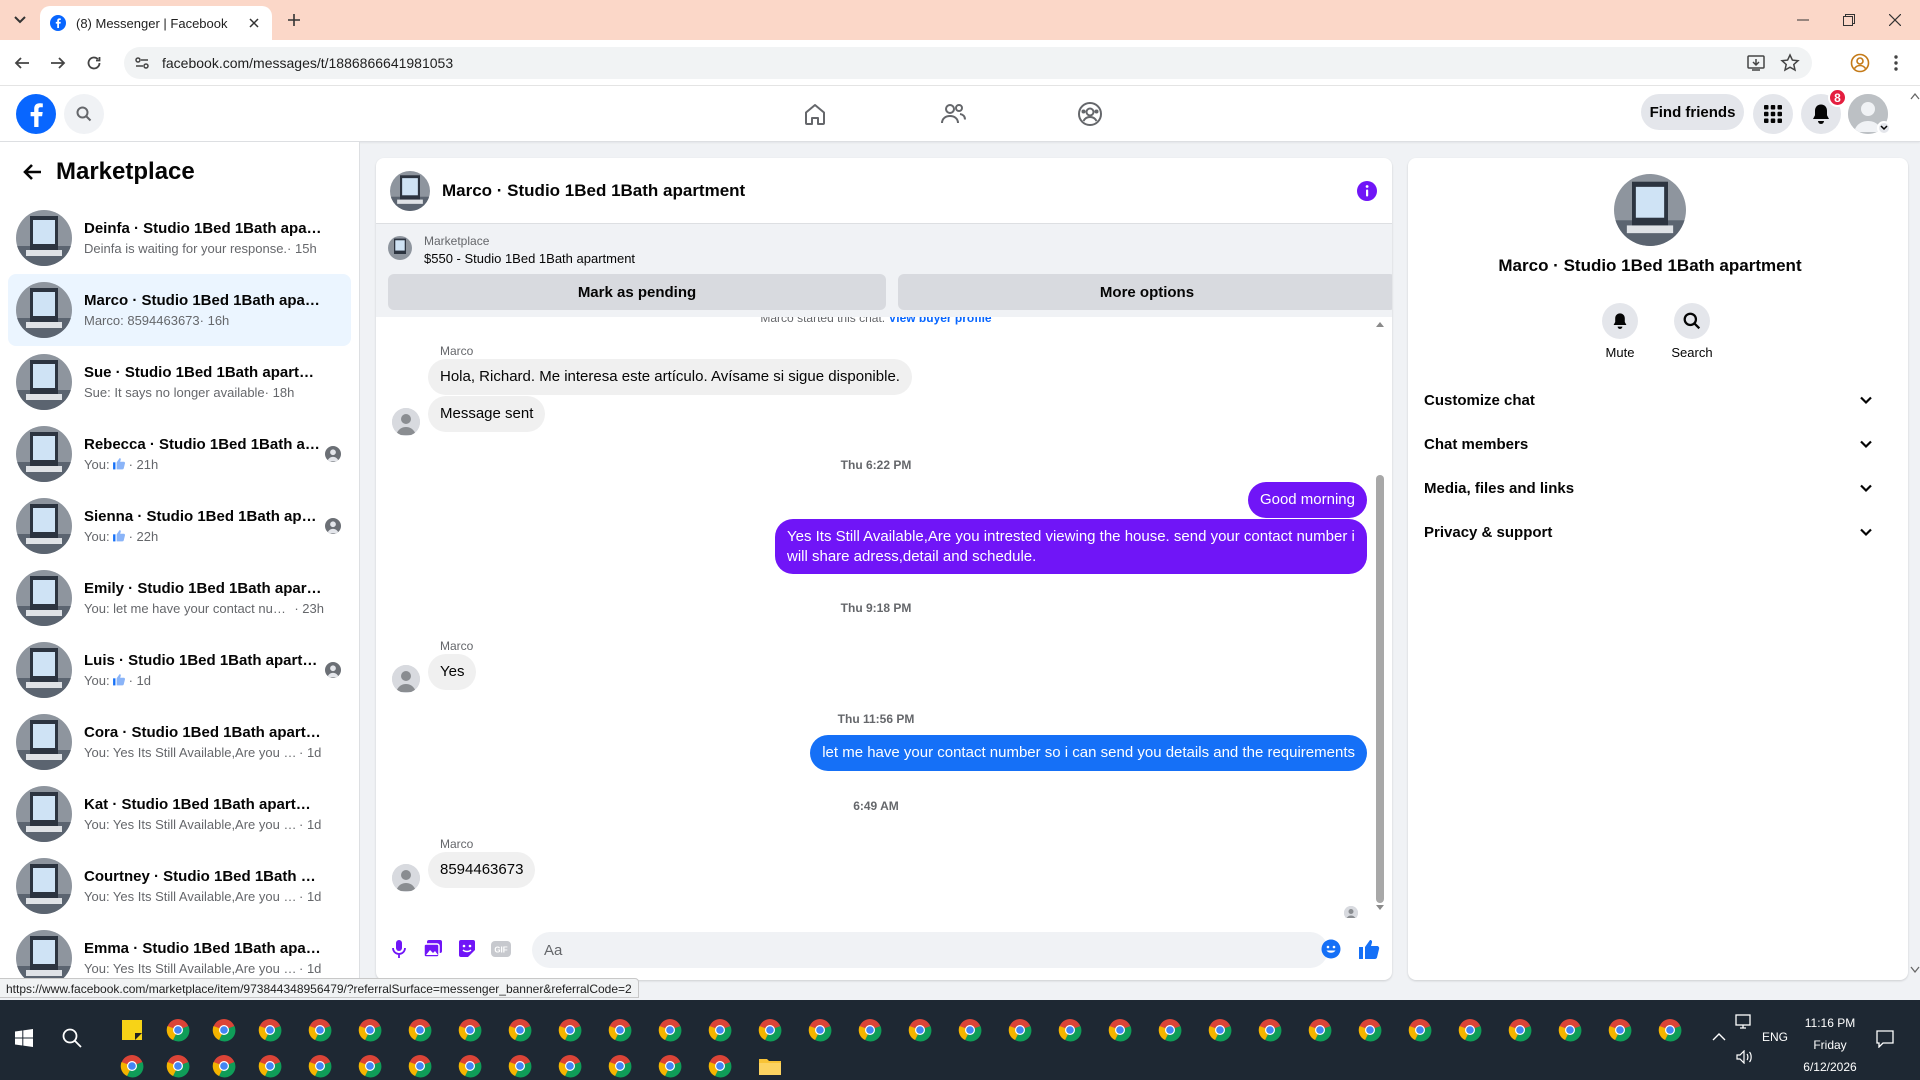 The height and width of the screenshot is (1080, 1920). I want to click on microphone-icon, so click(399, 949).